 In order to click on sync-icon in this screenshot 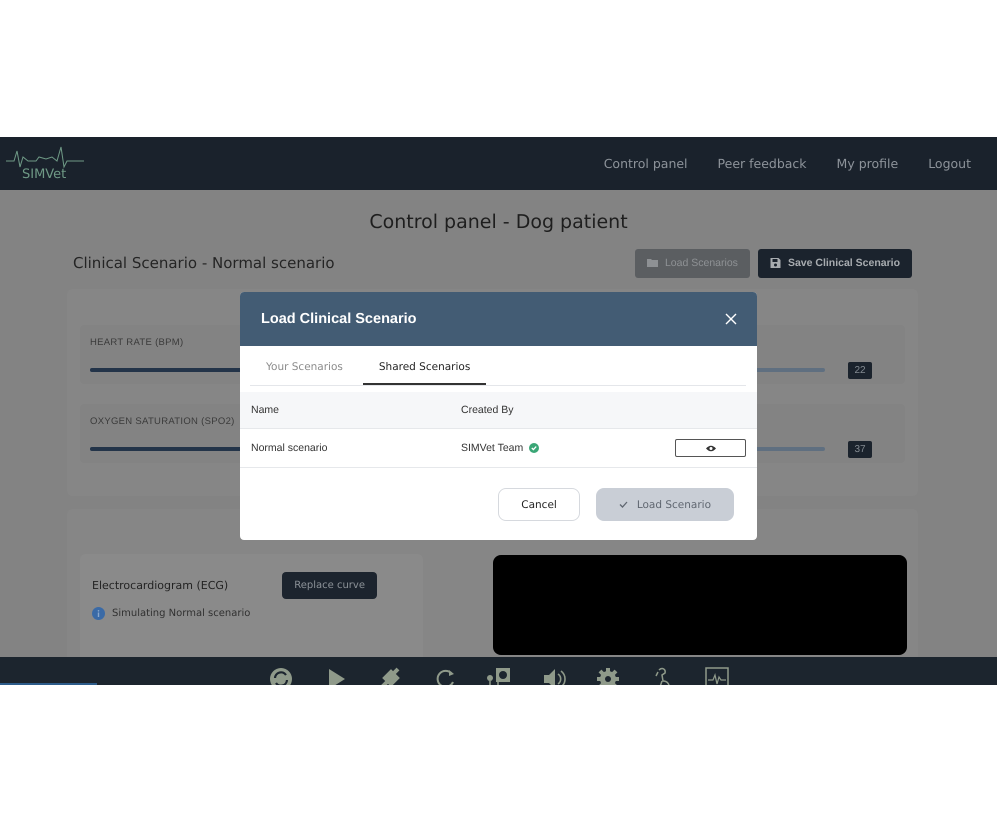, I will do `click(281, 675)`.